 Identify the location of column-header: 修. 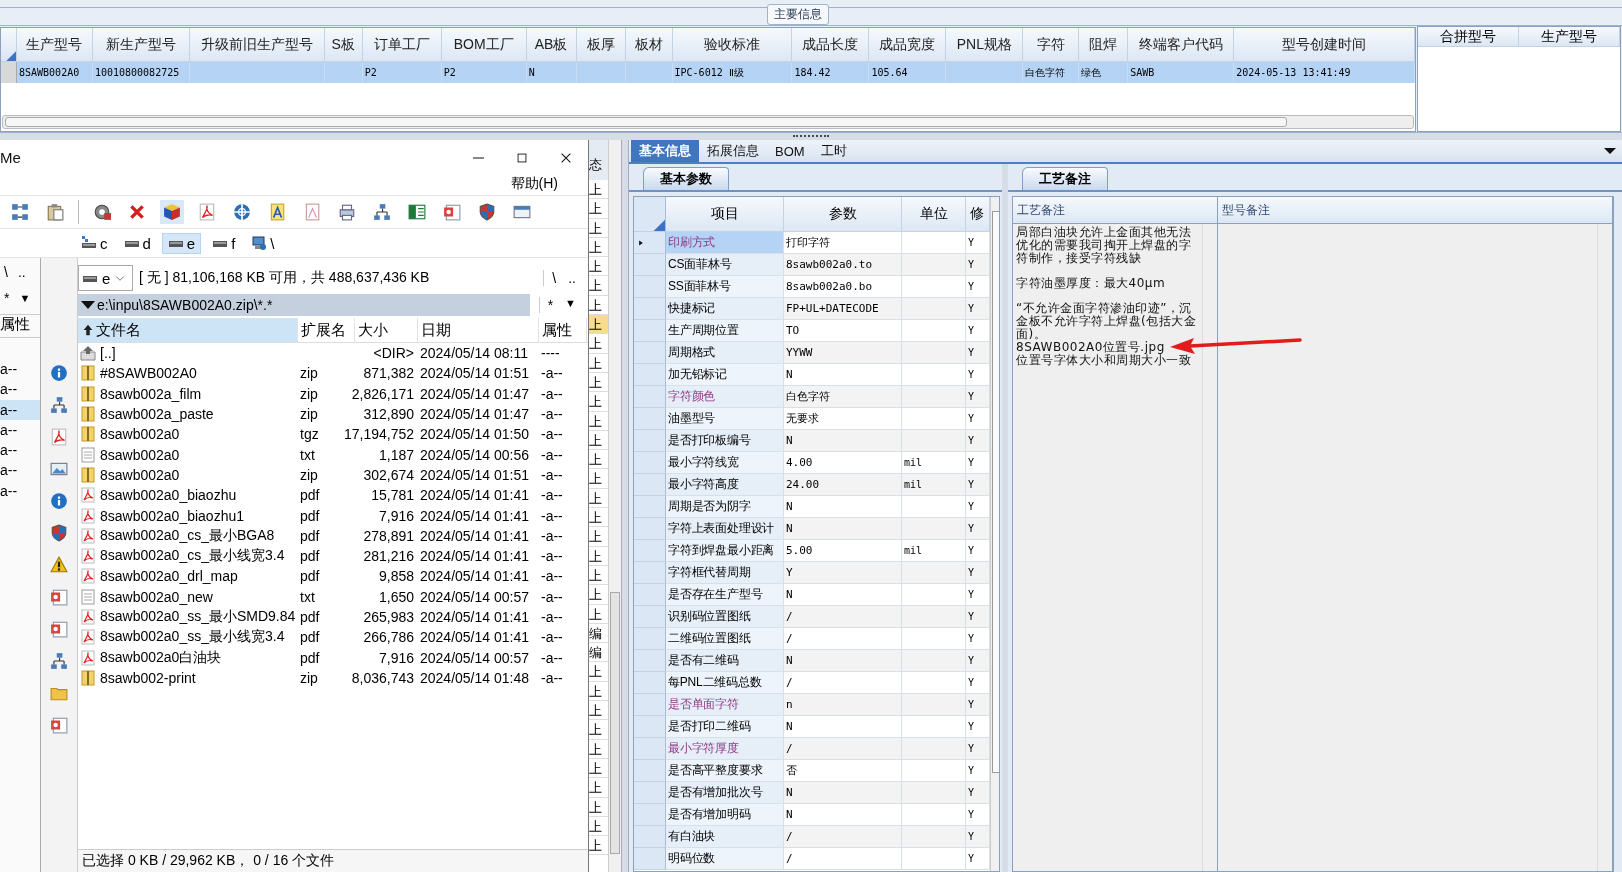
(978, 214).